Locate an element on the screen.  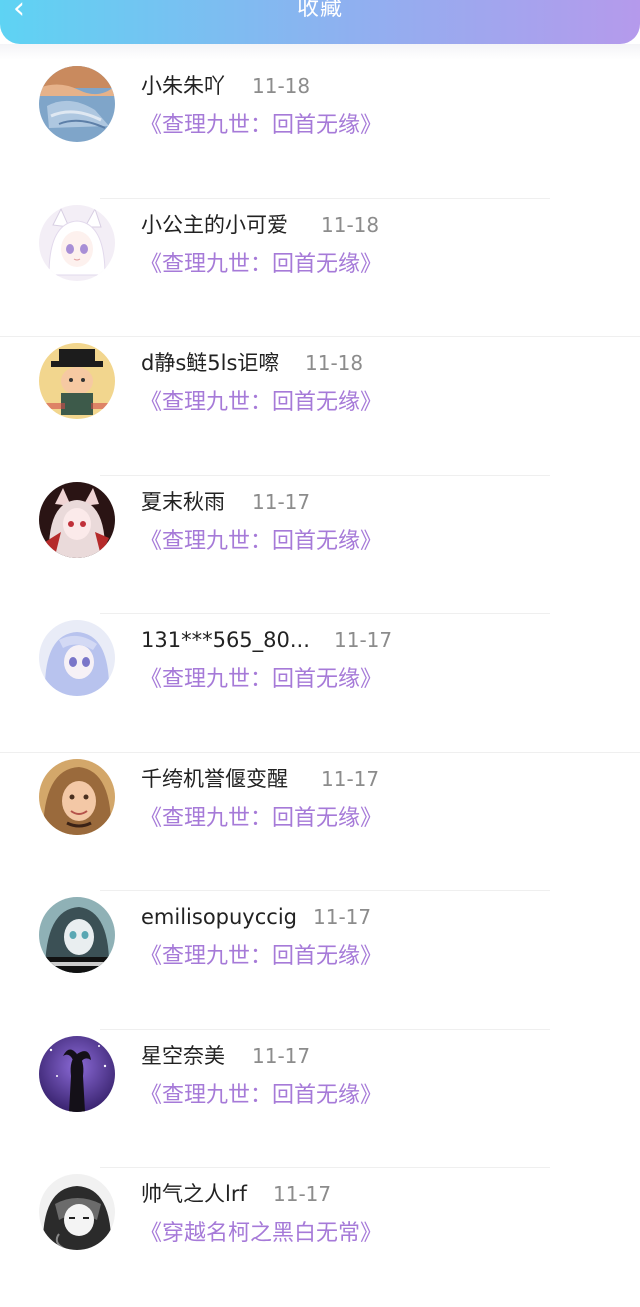
list-item: 131***565_80... 11-17 《查理九世：回首无缘》 is located at coordinates (320, 683).